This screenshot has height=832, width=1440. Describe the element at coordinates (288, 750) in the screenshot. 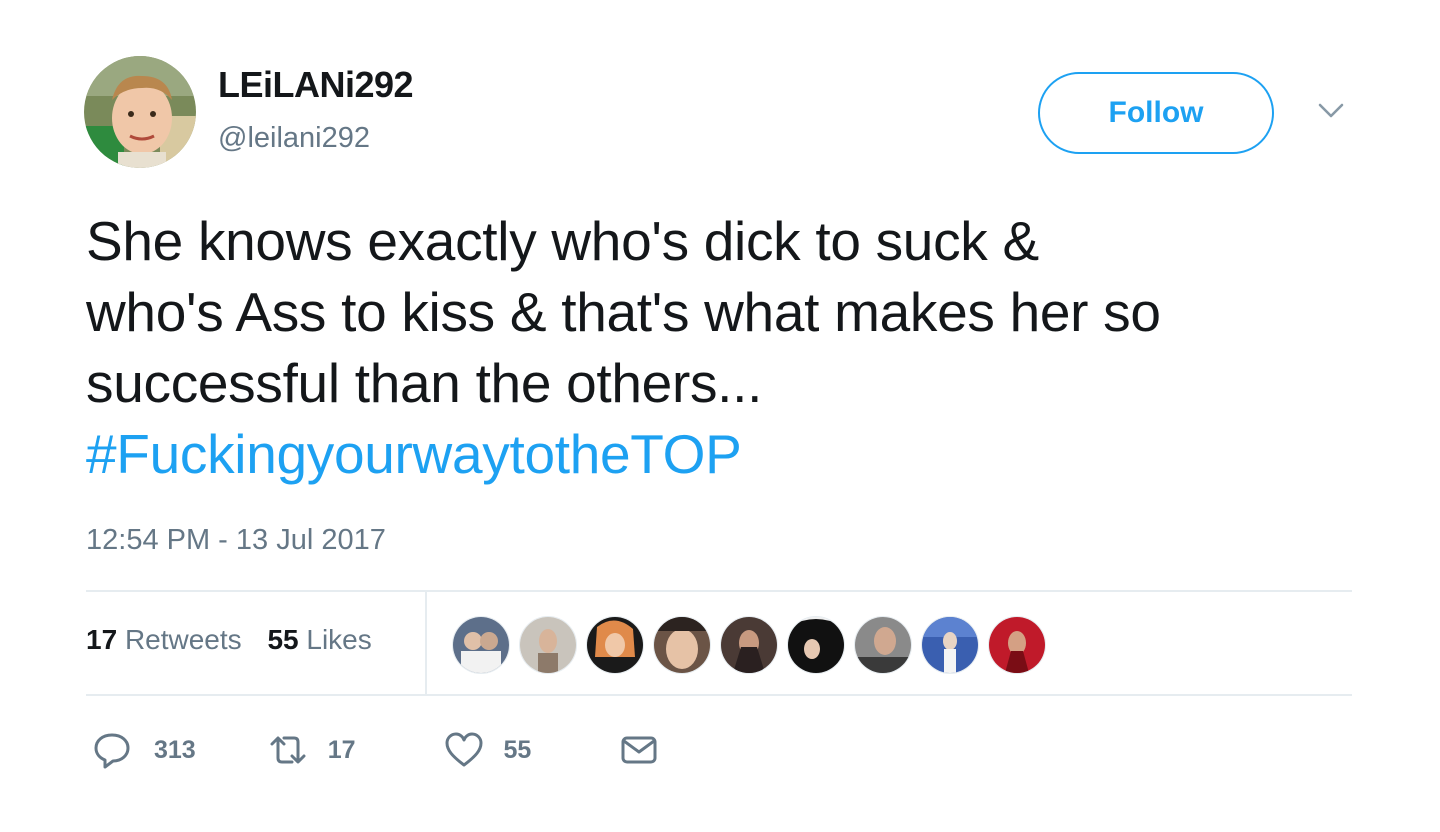

I see `retweet-icon` at that location.